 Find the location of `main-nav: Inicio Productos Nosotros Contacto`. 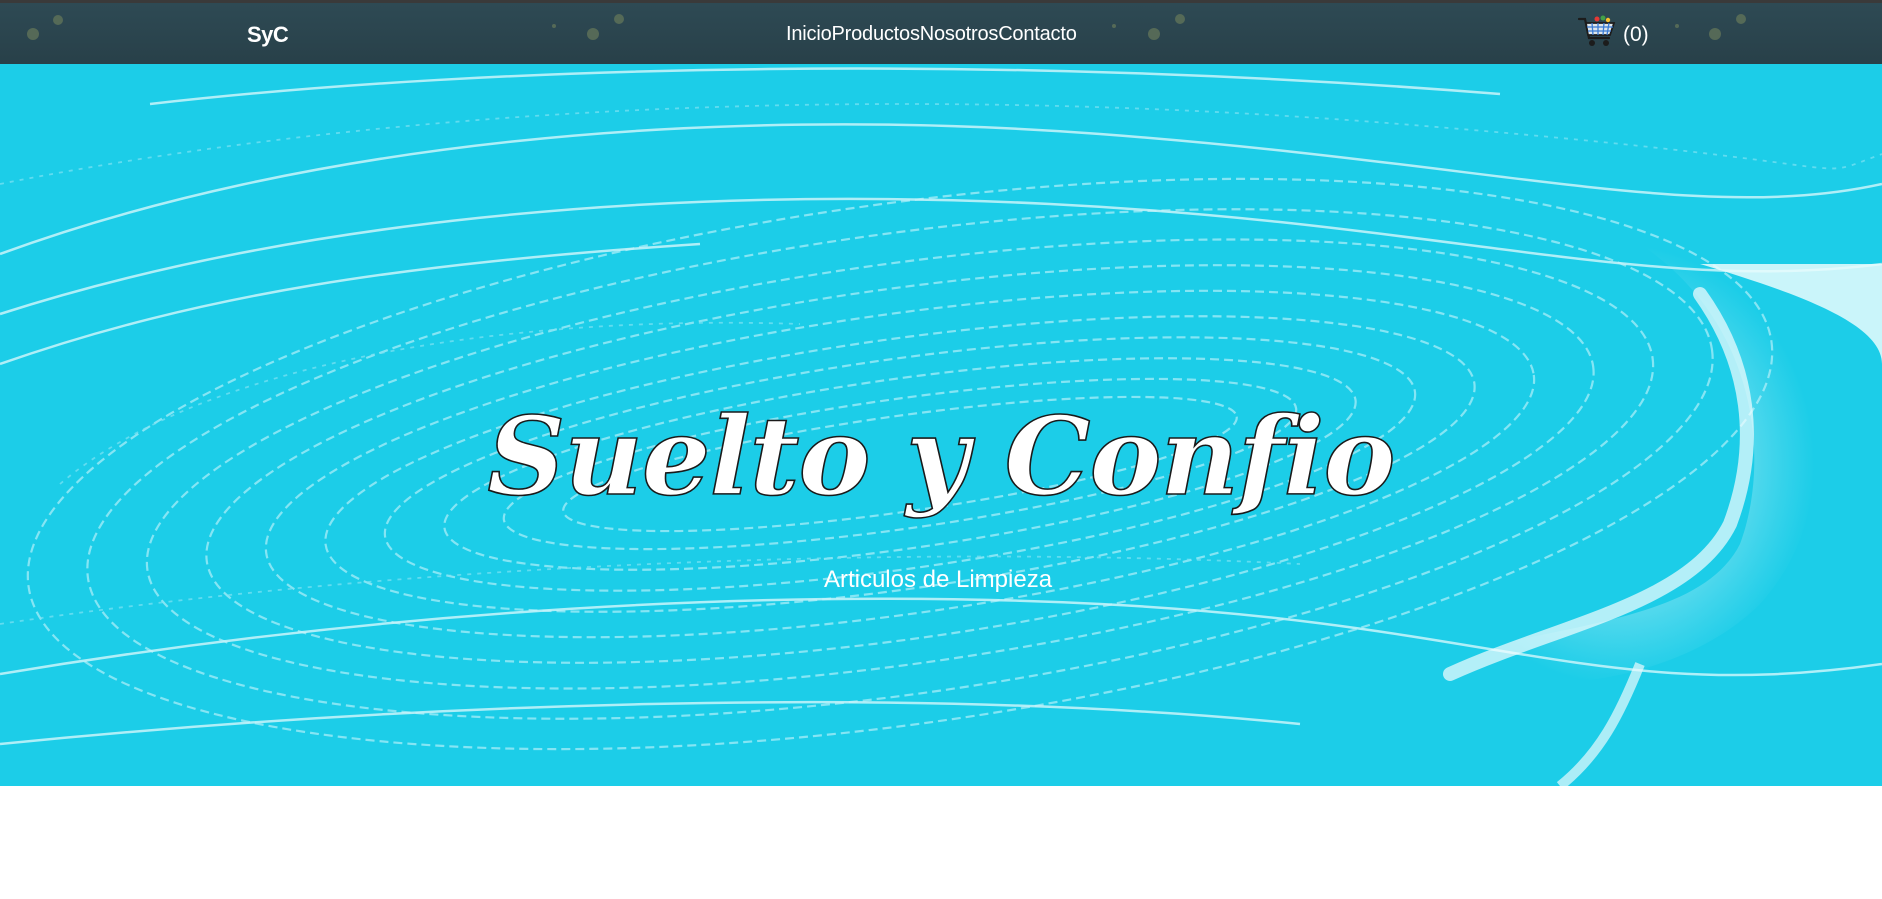

main-nav: Inicio Productos Nosotros Contacto is located at coordinates (931, 34).